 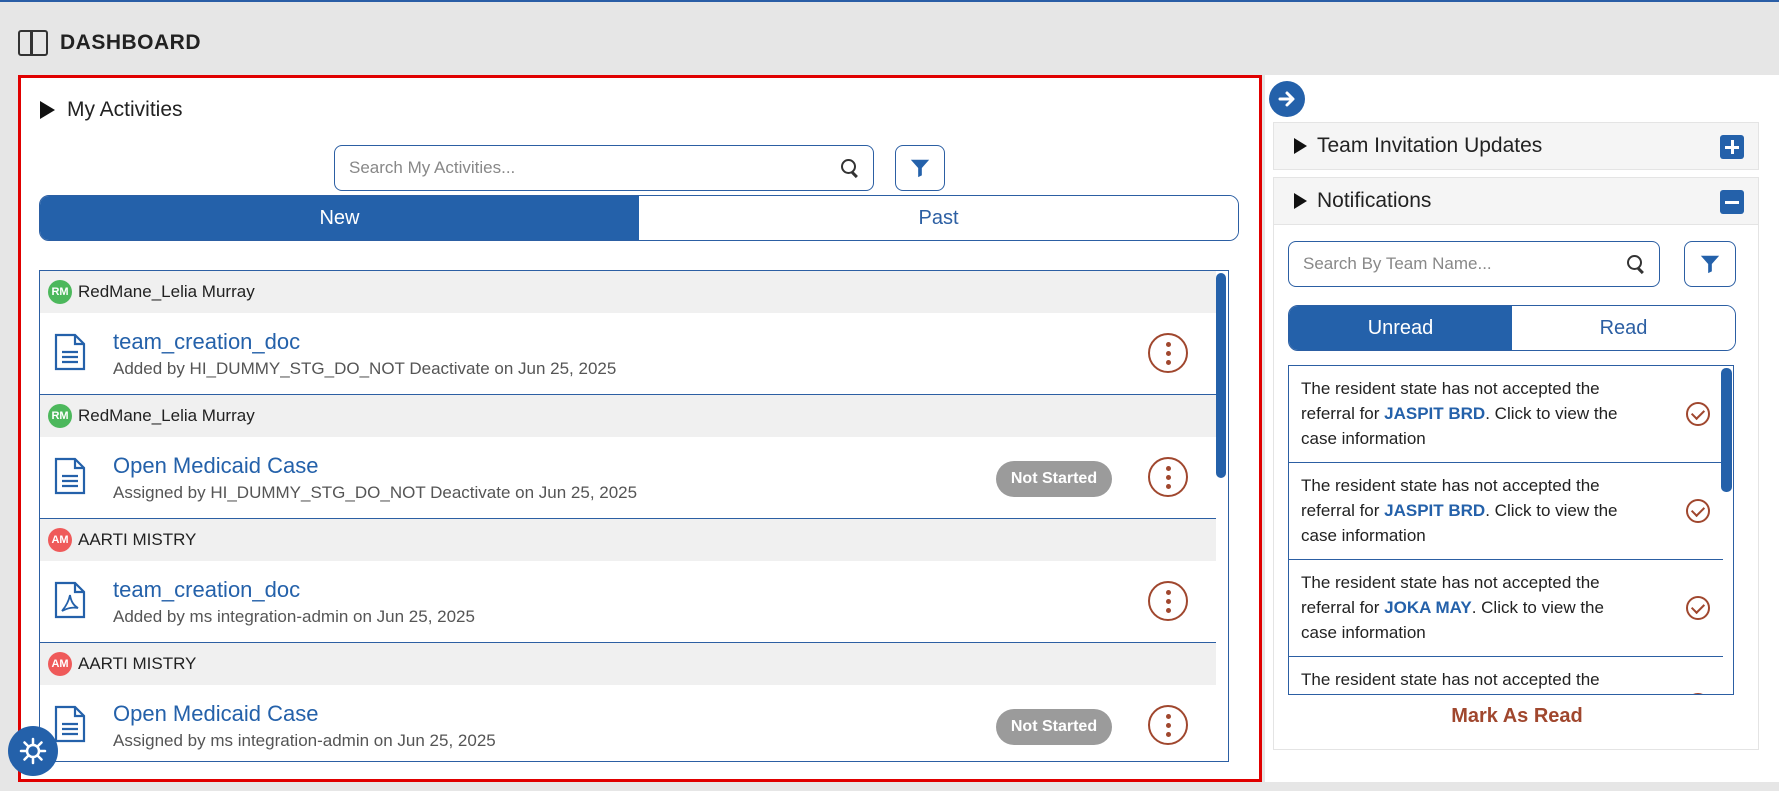 I want to click on activities-search-box, so click(x=604, y=168).